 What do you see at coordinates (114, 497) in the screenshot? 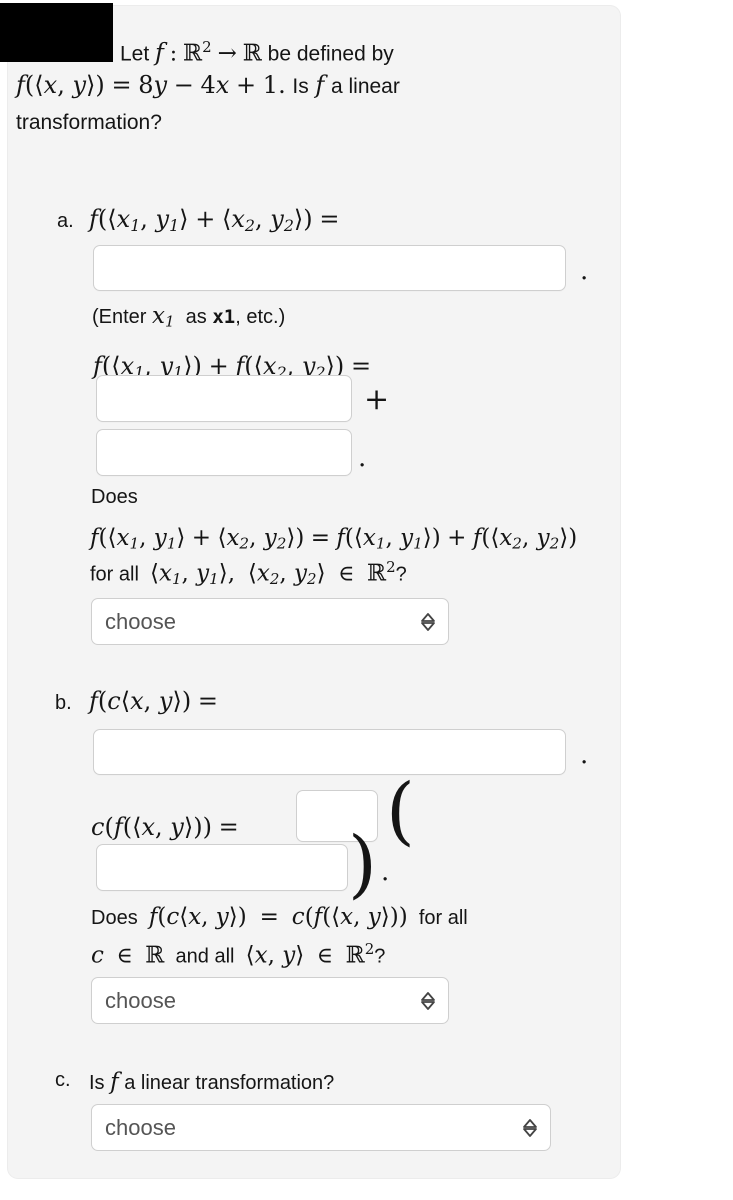
I see `part-a-does-label: Does` at bounding box center [114, 497].